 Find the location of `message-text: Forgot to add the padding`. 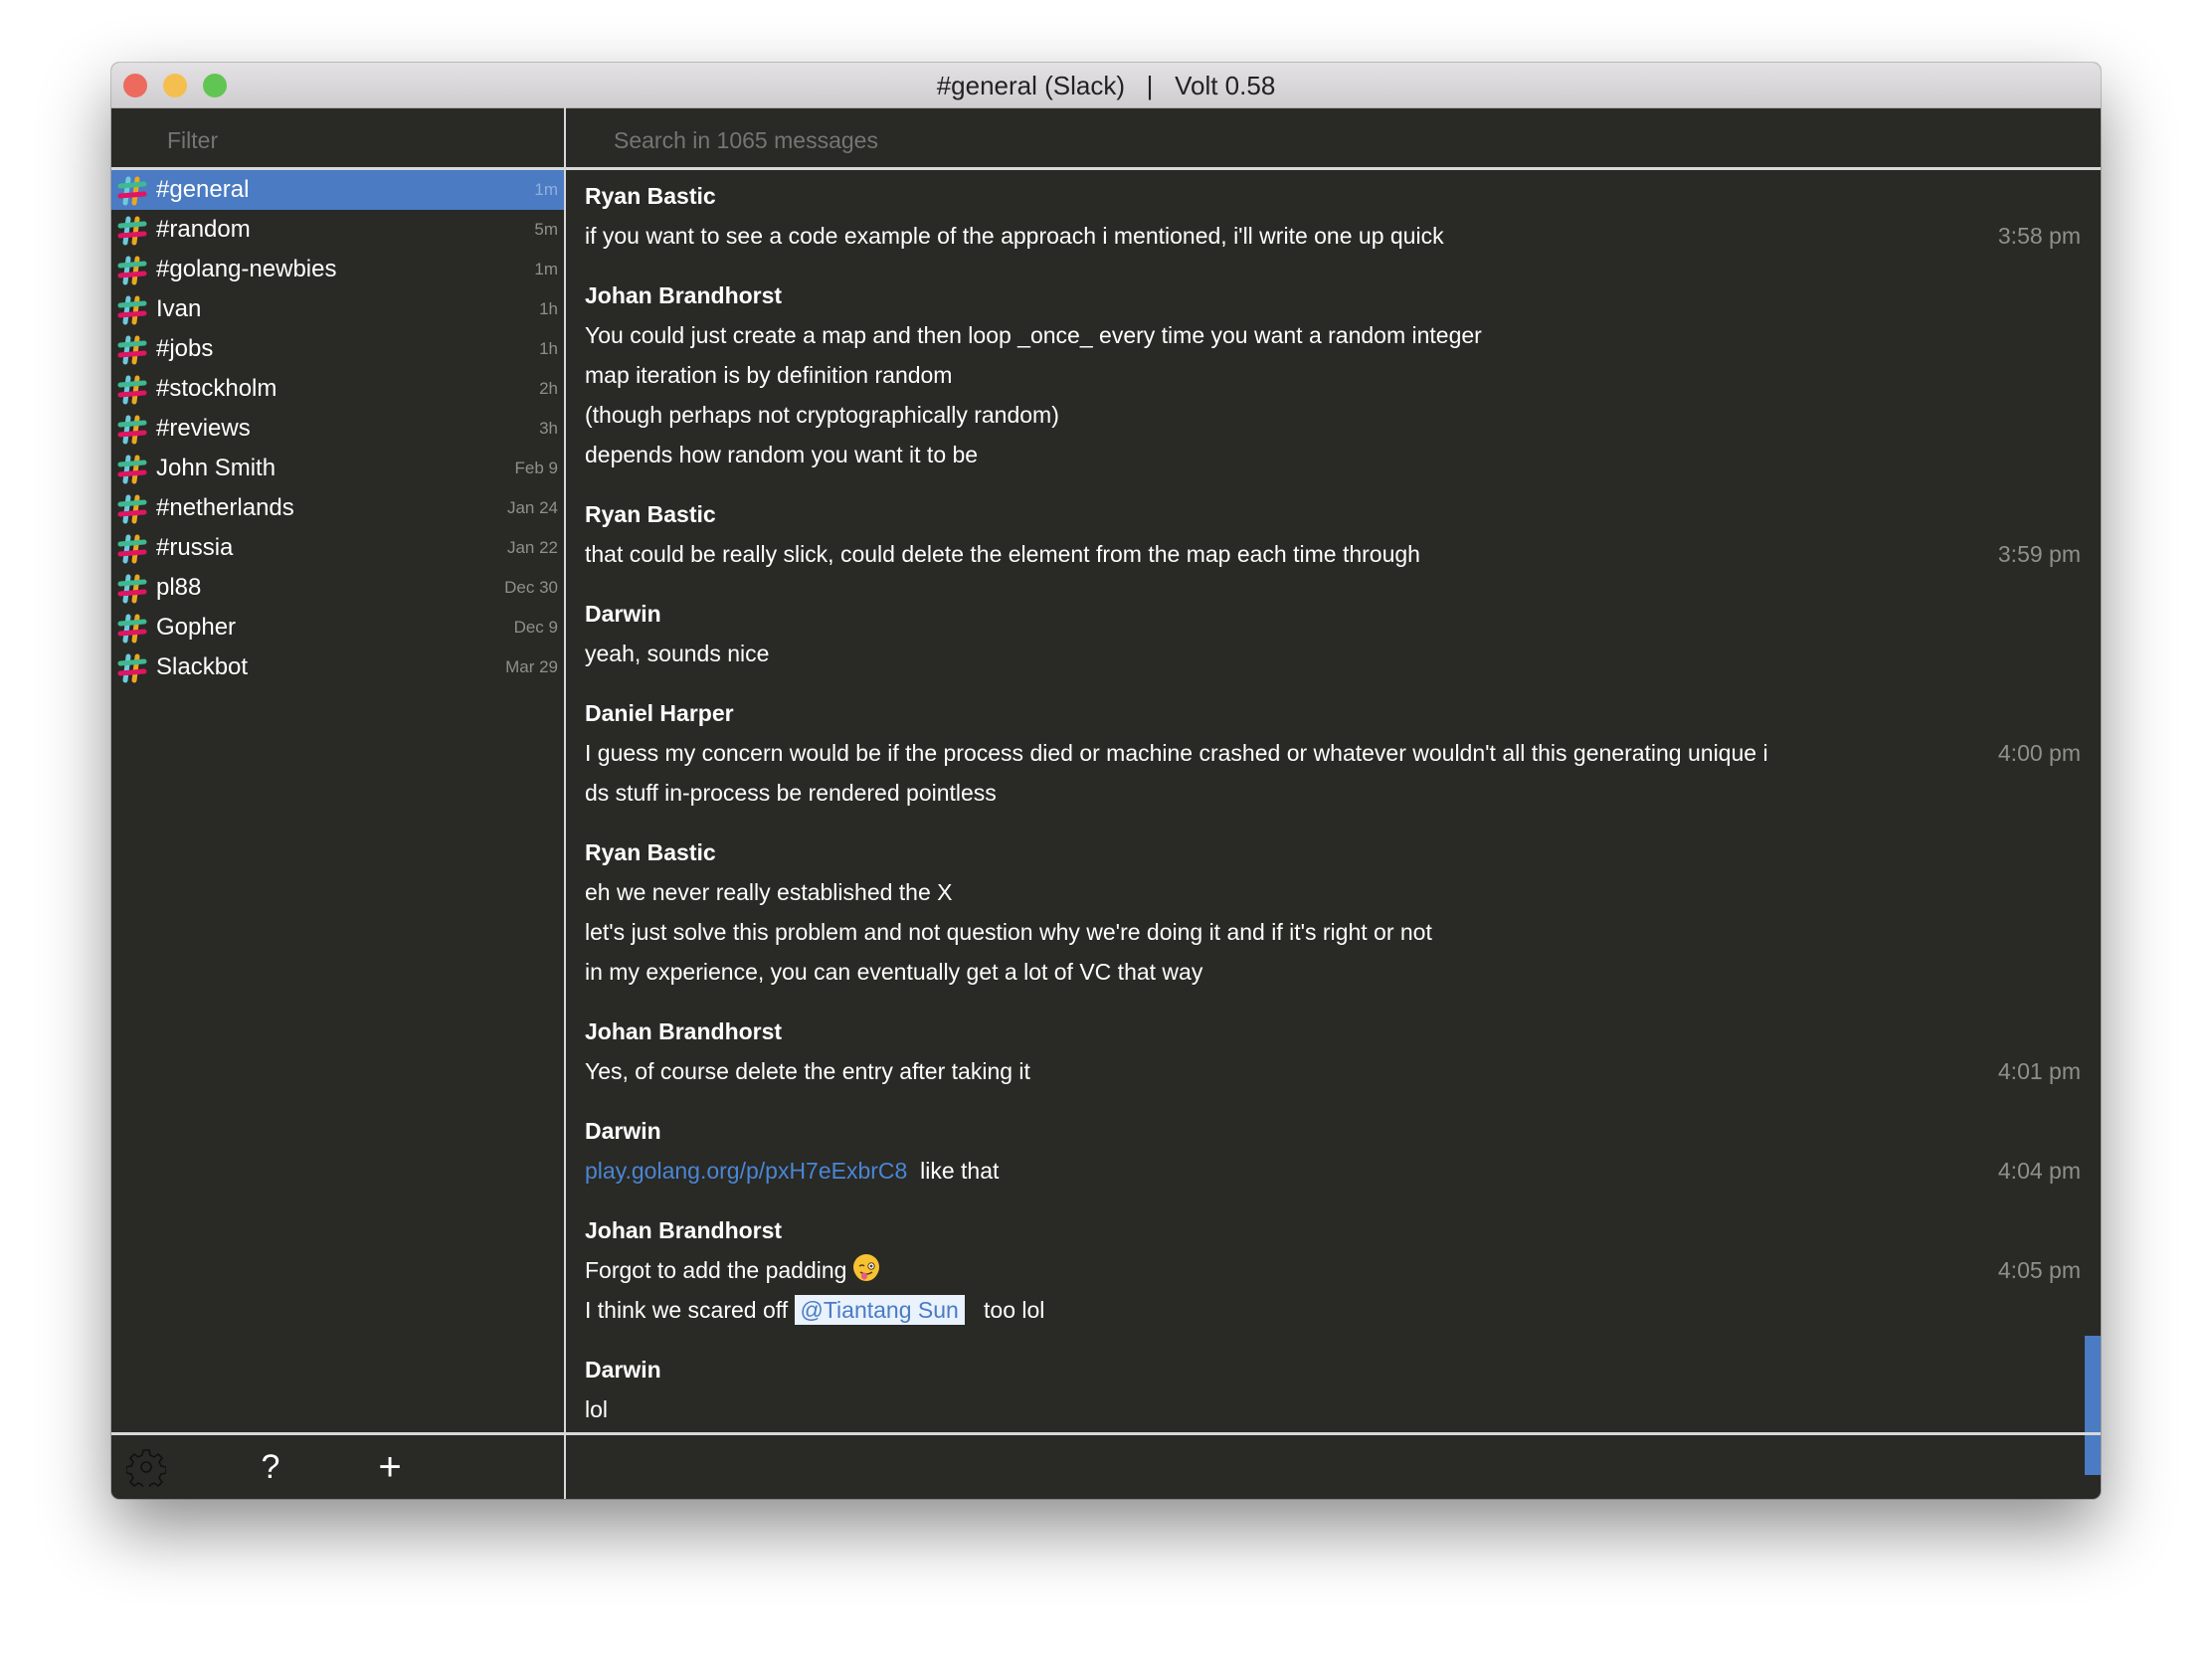

message-text: Forgot to add the padding is located at coordinates (719, 1270).